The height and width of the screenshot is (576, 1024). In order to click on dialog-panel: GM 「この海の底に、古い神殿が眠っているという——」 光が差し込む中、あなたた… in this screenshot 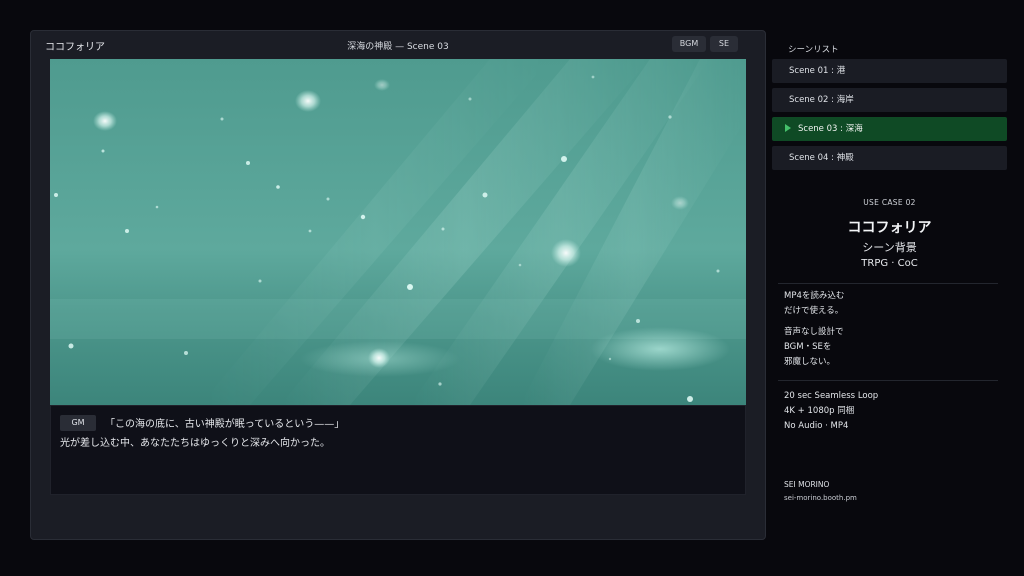, I will do `click(398, 450)`.